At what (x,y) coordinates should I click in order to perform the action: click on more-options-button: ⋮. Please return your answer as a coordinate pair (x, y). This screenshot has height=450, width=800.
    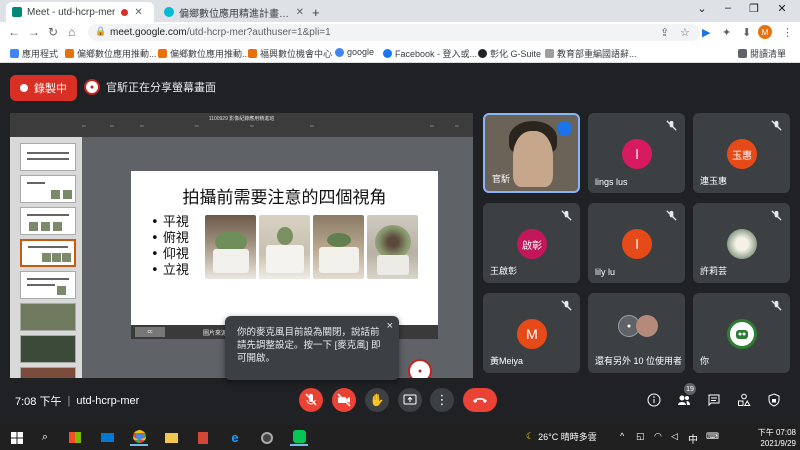
    Looking at the image, I should click on (442, 400).